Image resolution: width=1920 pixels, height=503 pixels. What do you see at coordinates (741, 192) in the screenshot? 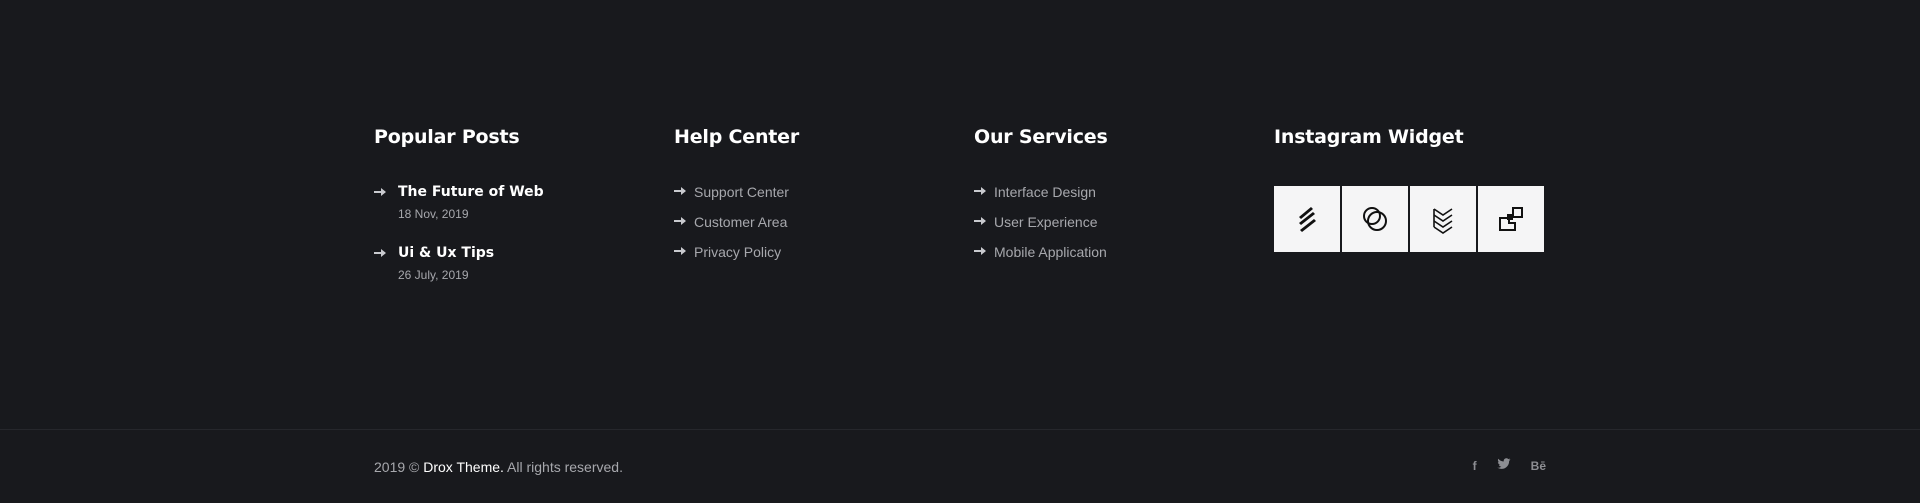
I see `link-label: Support Center` at bounding box center [741, 192].